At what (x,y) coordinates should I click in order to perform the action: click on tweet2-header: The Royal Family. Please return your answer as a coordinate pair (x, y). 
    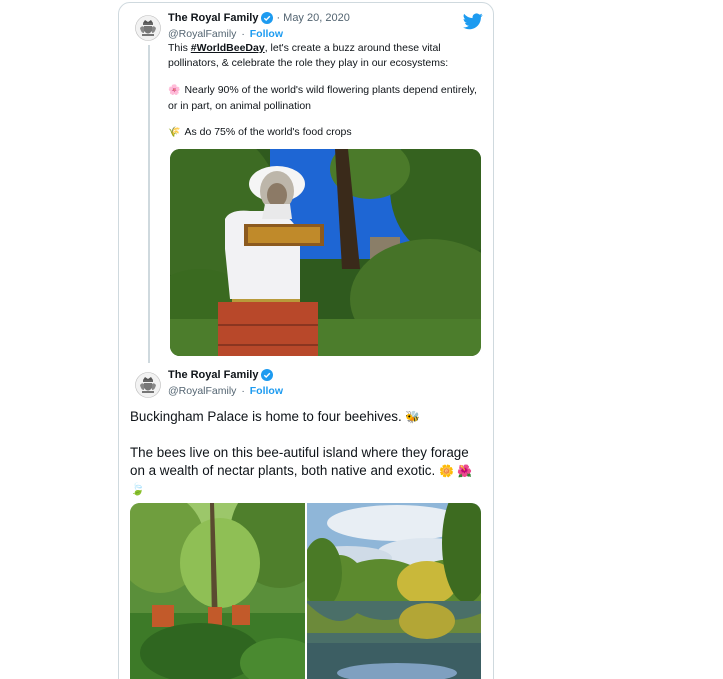
    Looking at the image, I should click on (221, 375).